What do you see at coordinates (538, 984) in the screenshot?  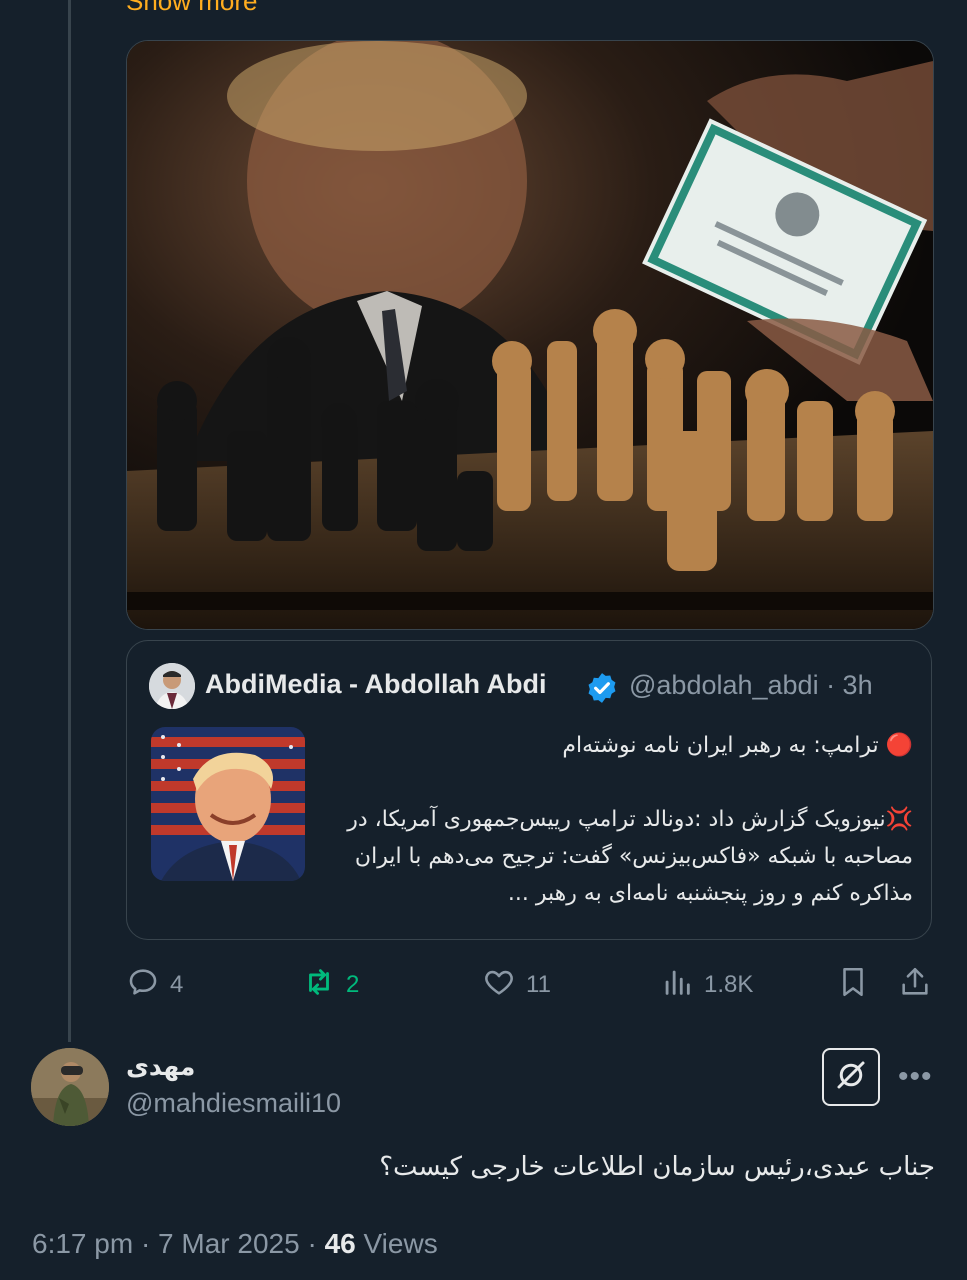 I see `like-count: 11` at bounding box center [538, 984].